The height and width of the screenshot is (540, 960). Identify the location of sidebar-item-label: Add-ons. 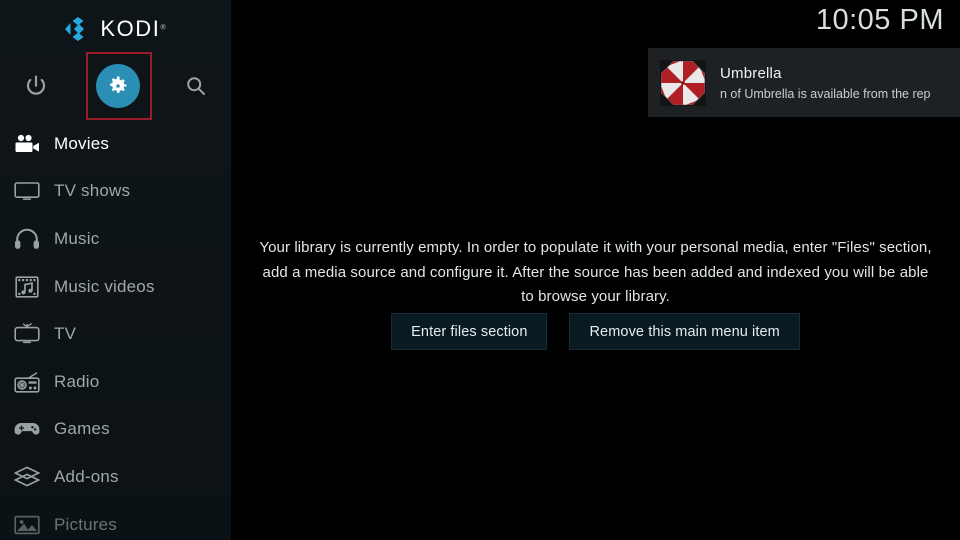
(86, 476).